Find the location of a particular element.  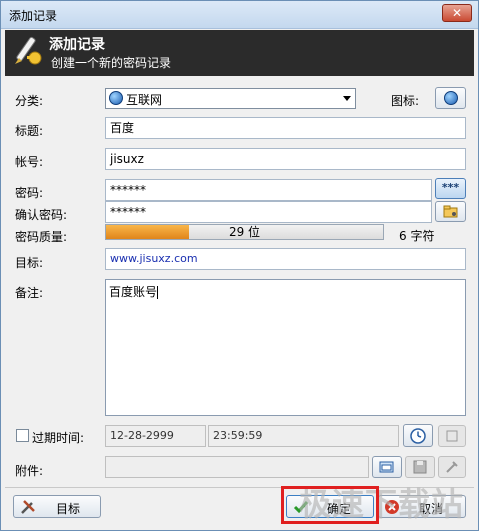

remove-icon is located at coordinates (452, 467).